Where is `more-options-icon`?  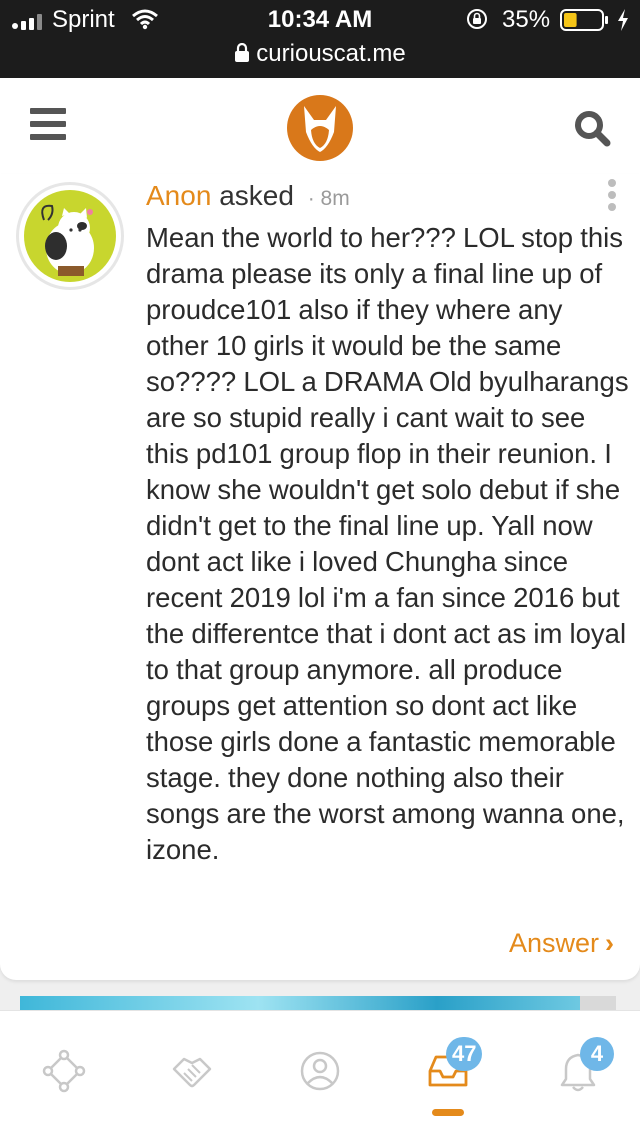
more-options-icon is located at coordinates (612, 196).